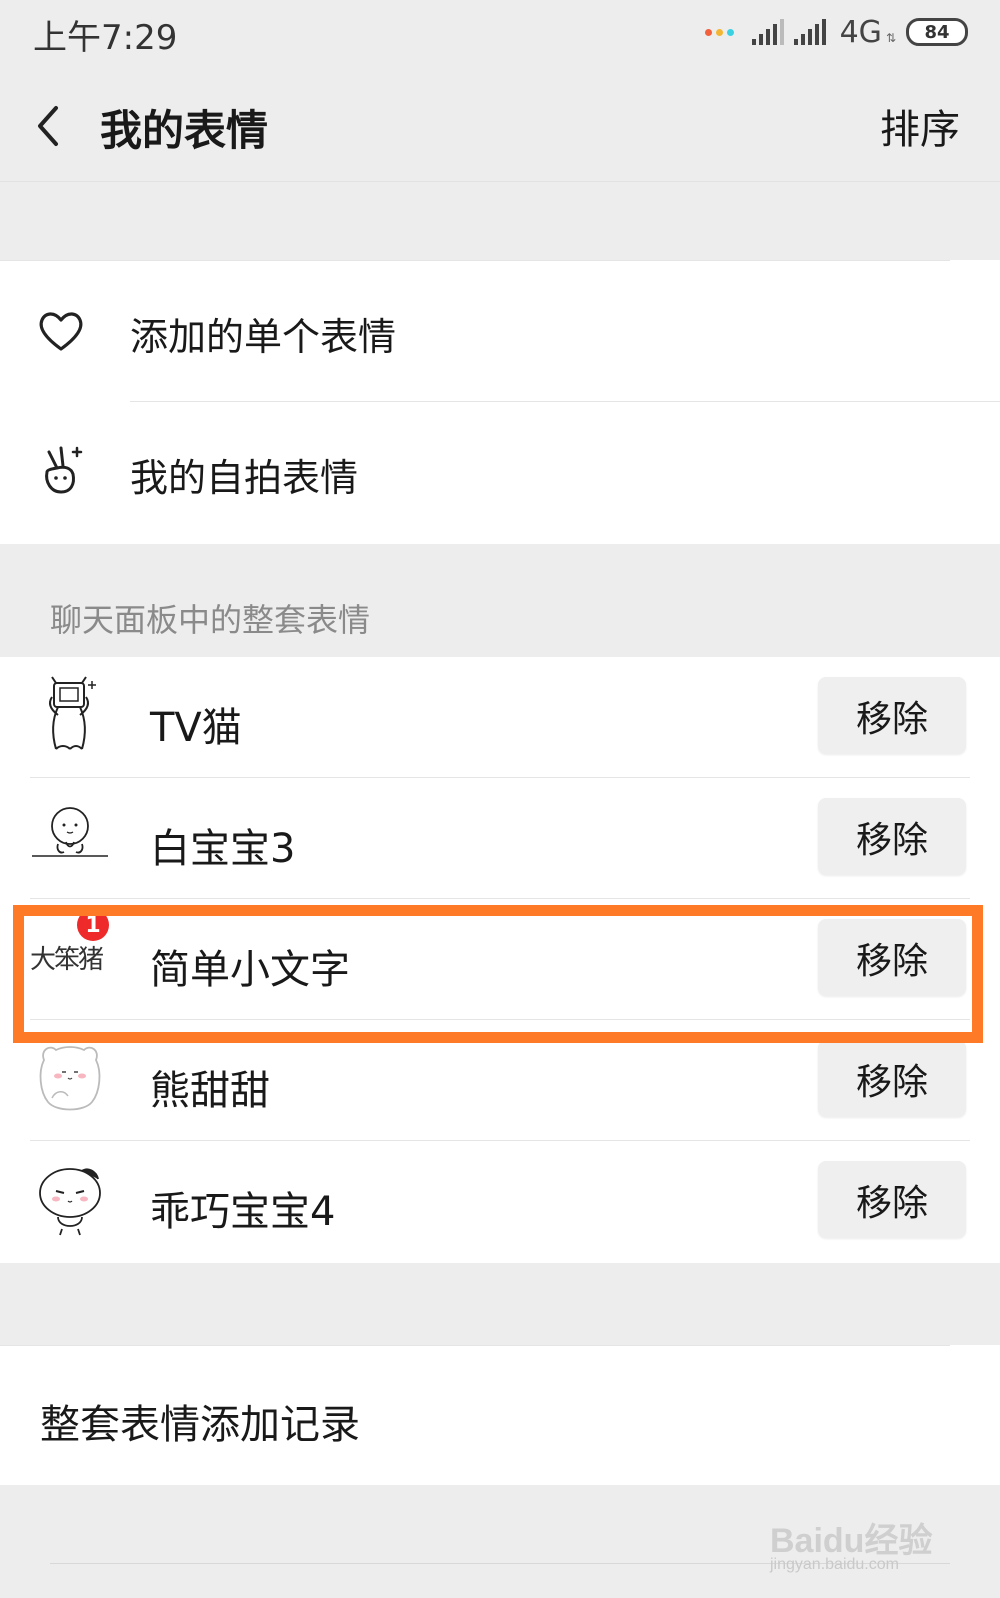 The width and height of the screenshot is (1000, 1598). I want to click on bear-sticker, so click(70, 1078).